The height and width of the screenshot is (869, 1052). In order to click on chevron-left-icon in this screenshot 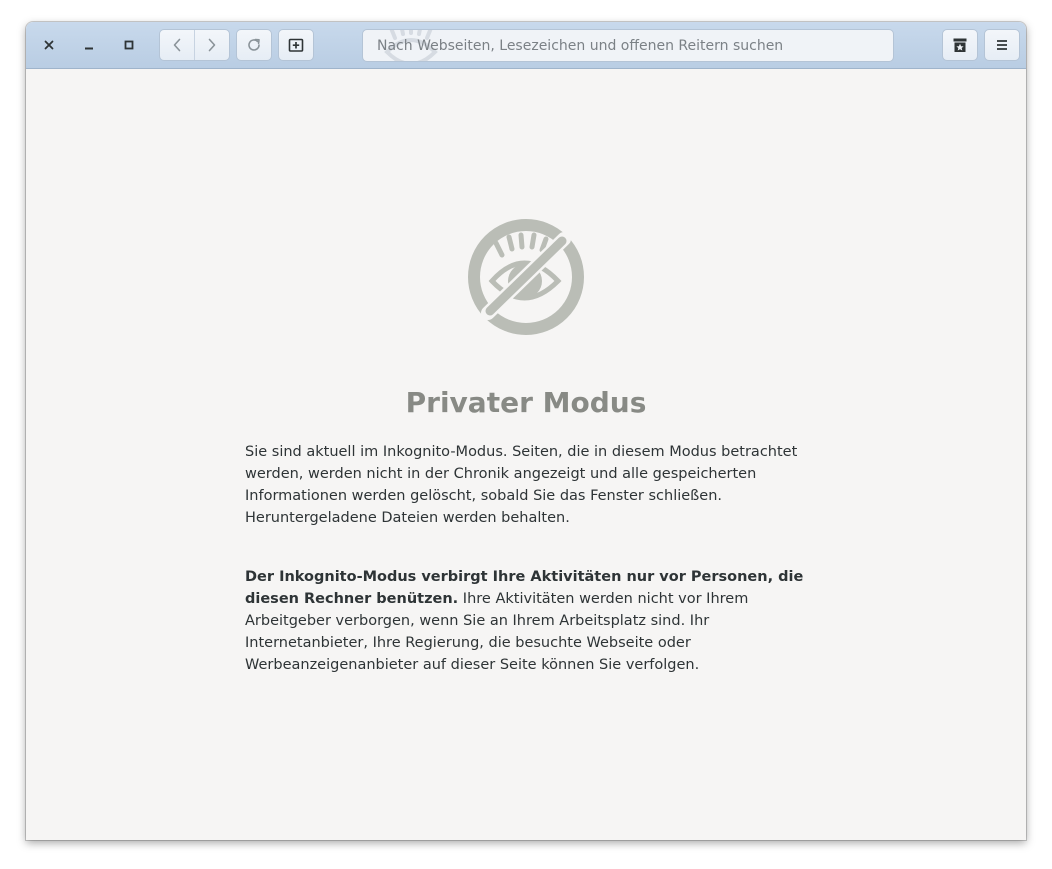, I will do `click(177, 45)`.